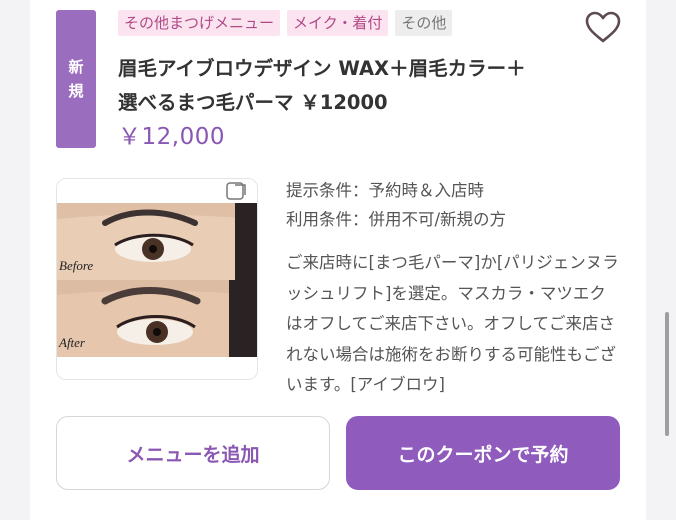 This screenshot has height=520, width=676. Describe the element at coordinates (199, 23) in the screenshot. I see `tag-eyelash-other: その他まつげメニュー` at that location.